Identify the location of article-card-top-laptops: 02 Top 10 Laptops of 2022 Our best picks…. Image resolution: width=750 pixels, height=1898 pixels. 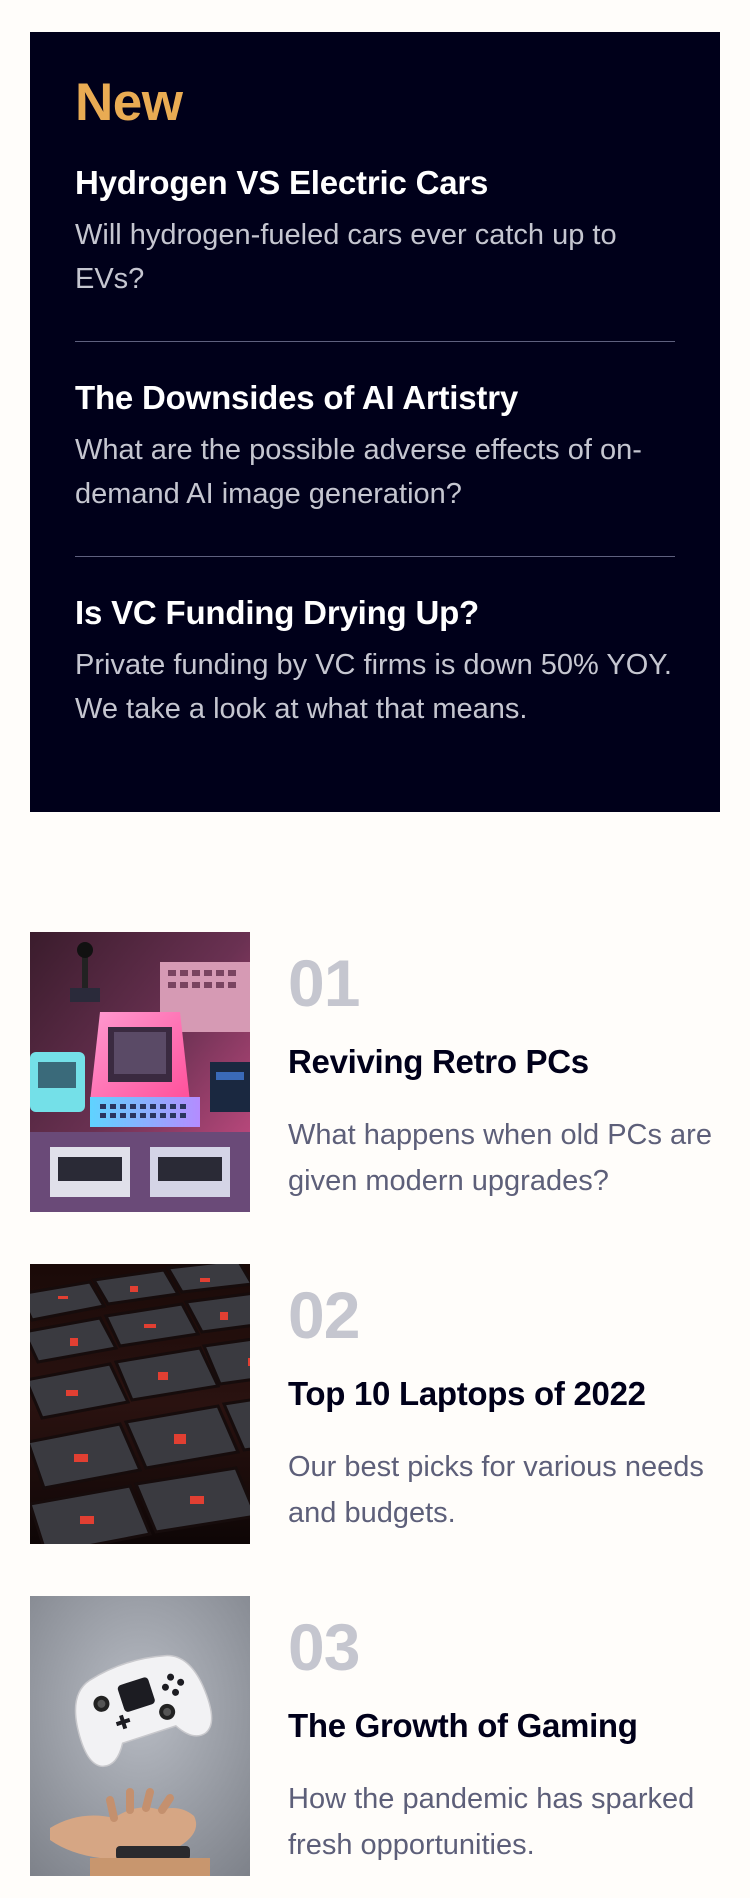
(375, 1404).